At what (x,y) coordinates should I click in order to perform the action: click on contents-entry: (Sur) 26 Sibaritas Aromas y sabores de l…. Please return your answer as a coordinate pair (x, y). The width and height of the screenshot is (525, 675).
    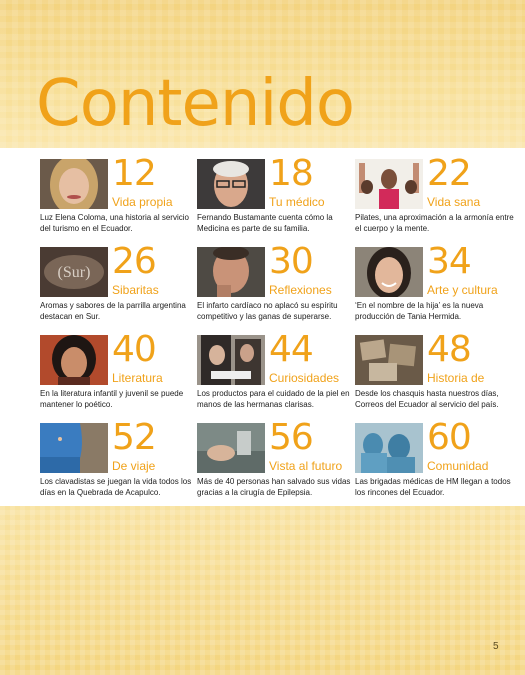
    Looking at the image, I should click on (120, 287).